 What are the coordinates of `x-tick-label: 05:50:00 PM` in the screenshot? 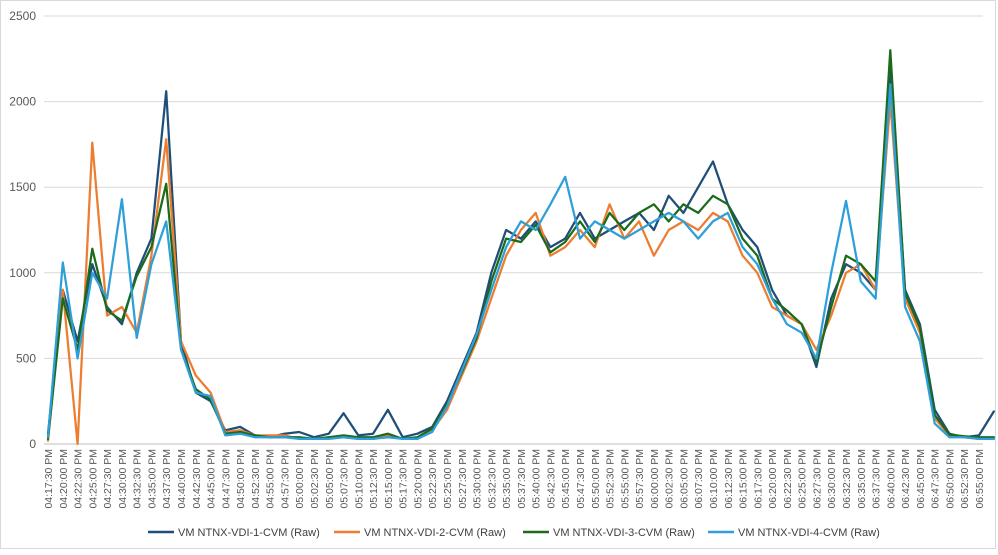 It's located at (596, 479).